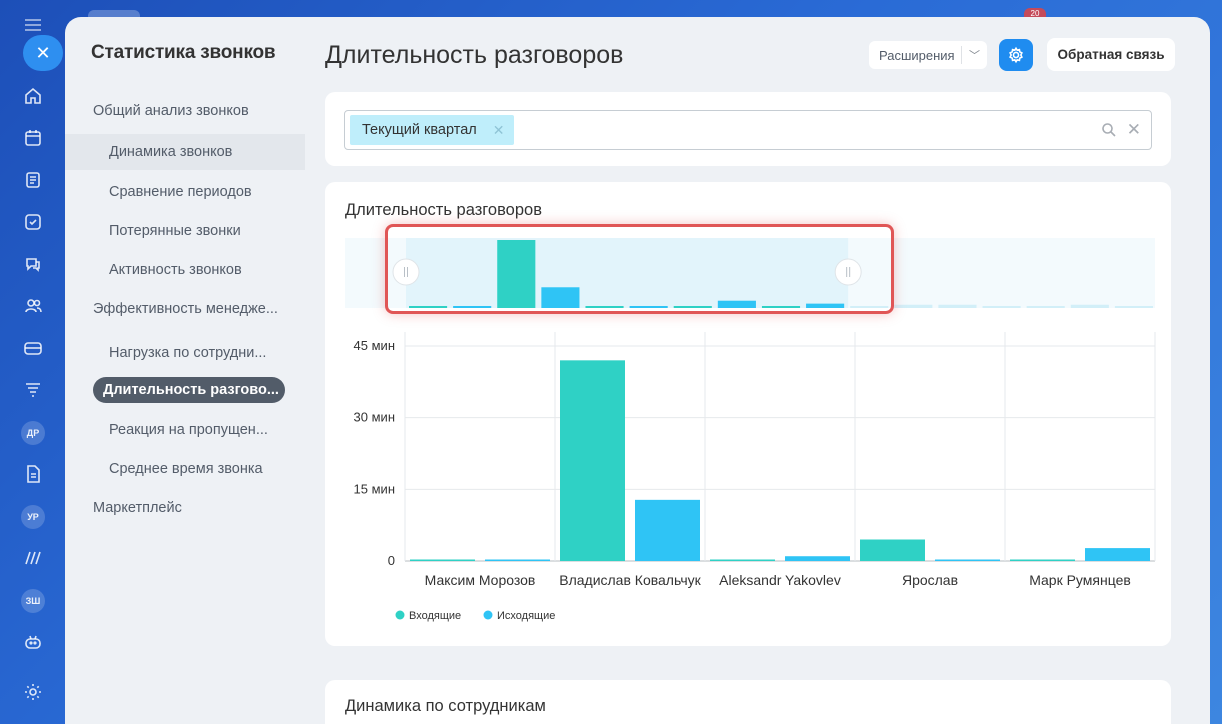  What do you see at coordinates (435, 616) in the screenshot?
I see `legend-label: Входящие` at bounding box center [435, 616].